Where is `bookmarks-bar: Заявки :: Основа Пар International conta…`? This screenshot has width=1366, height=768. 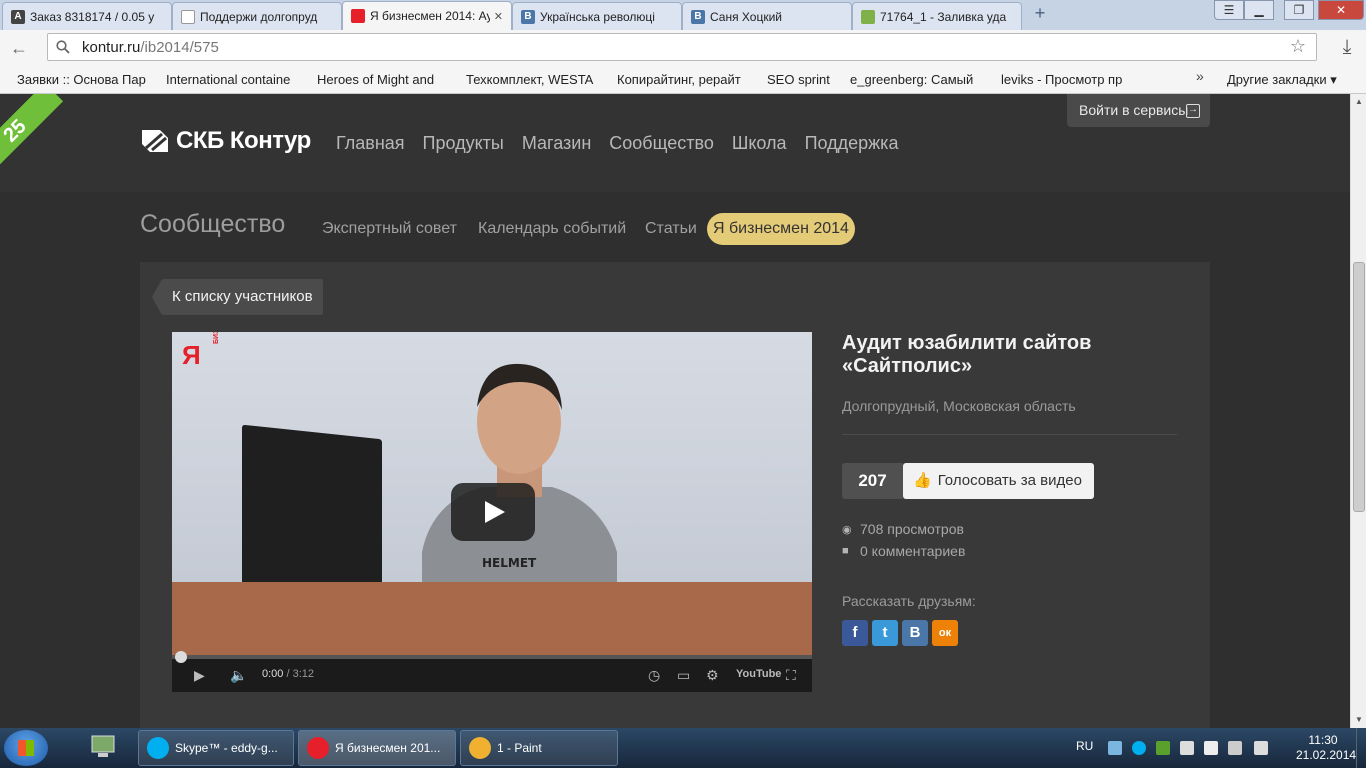 bookmarks-bar: Заявки :: Основа Пар International conta… is located at coordinates (683, 80).